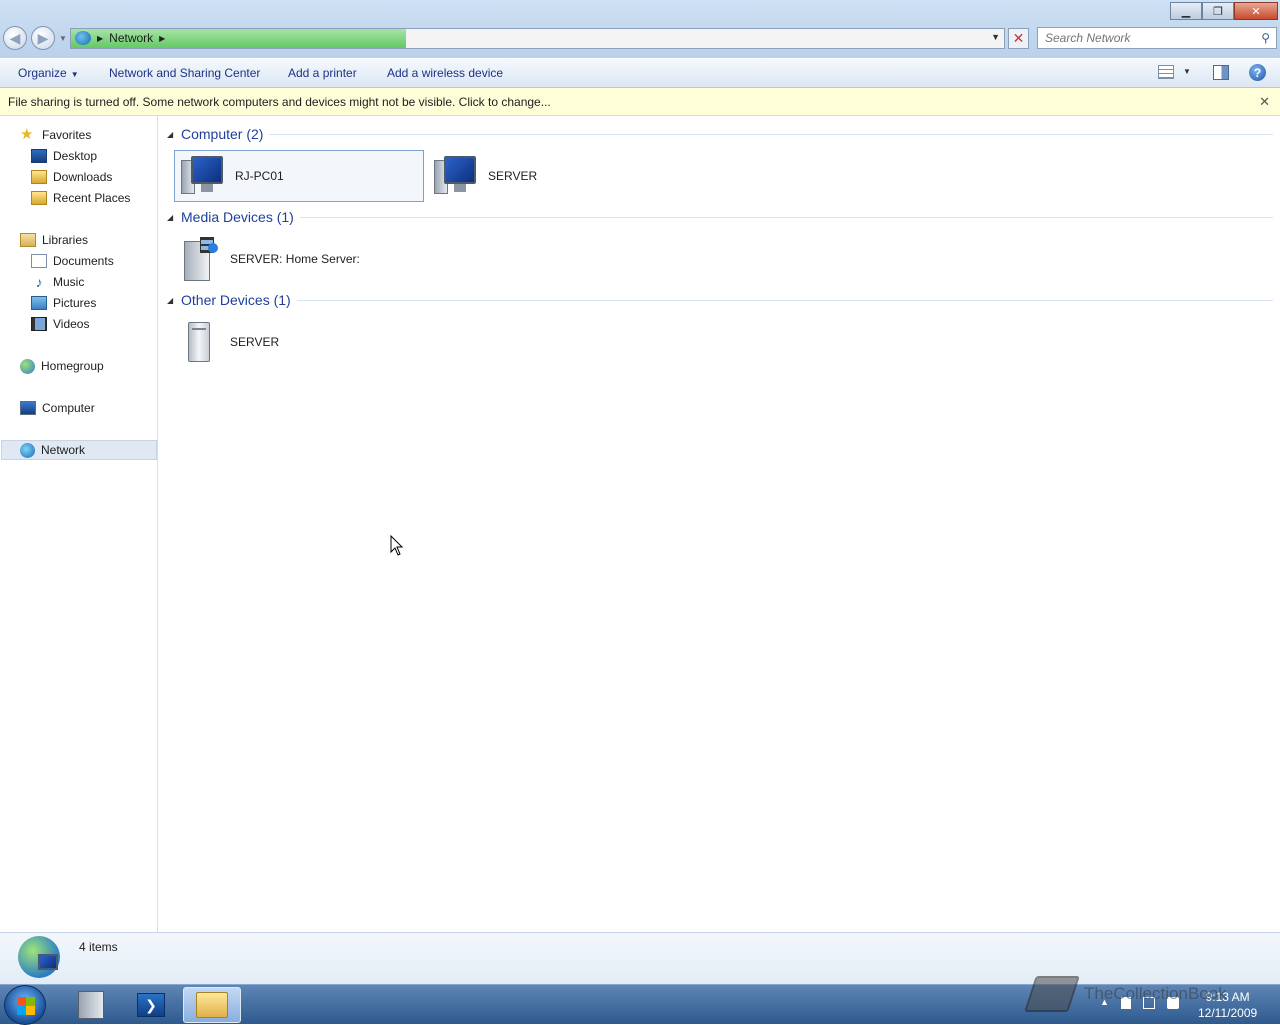 The height and width of the screenshot is (1025, 1280). I want to click on nav-desktop-label: Desktop, so click(75, 156).